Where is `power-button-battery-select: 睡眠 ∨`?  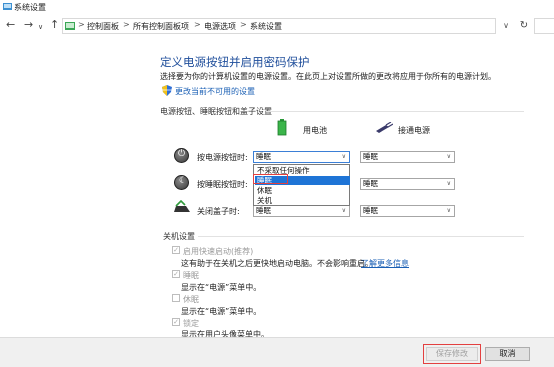
power-button-battery-select: 睡眠 ∨ is located at coordinates (301, 157).